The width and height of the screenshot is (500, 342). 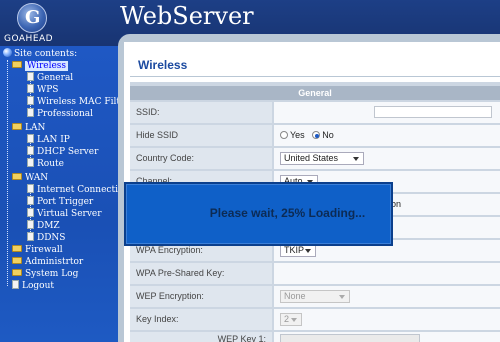 I want to click on section-title: Wireless, so click(x=163, y=65).